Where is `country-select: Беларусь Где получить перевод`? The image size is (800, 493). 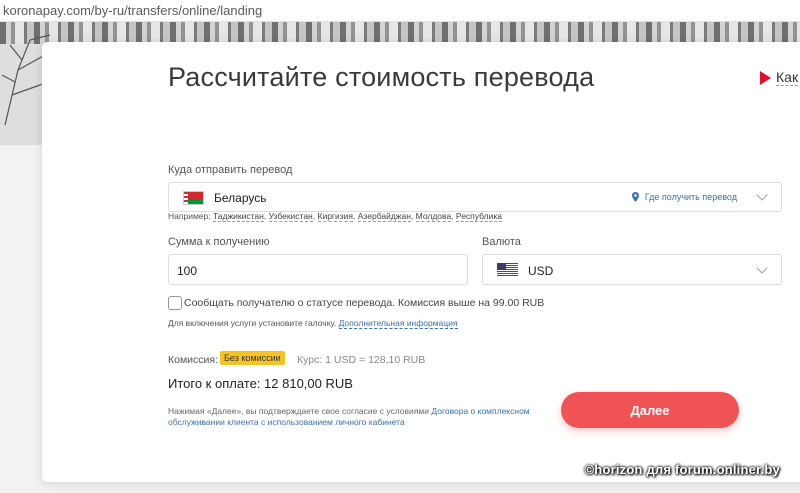
country-select: Беларусь Где получить перевод is located at coordinates (475, 197).